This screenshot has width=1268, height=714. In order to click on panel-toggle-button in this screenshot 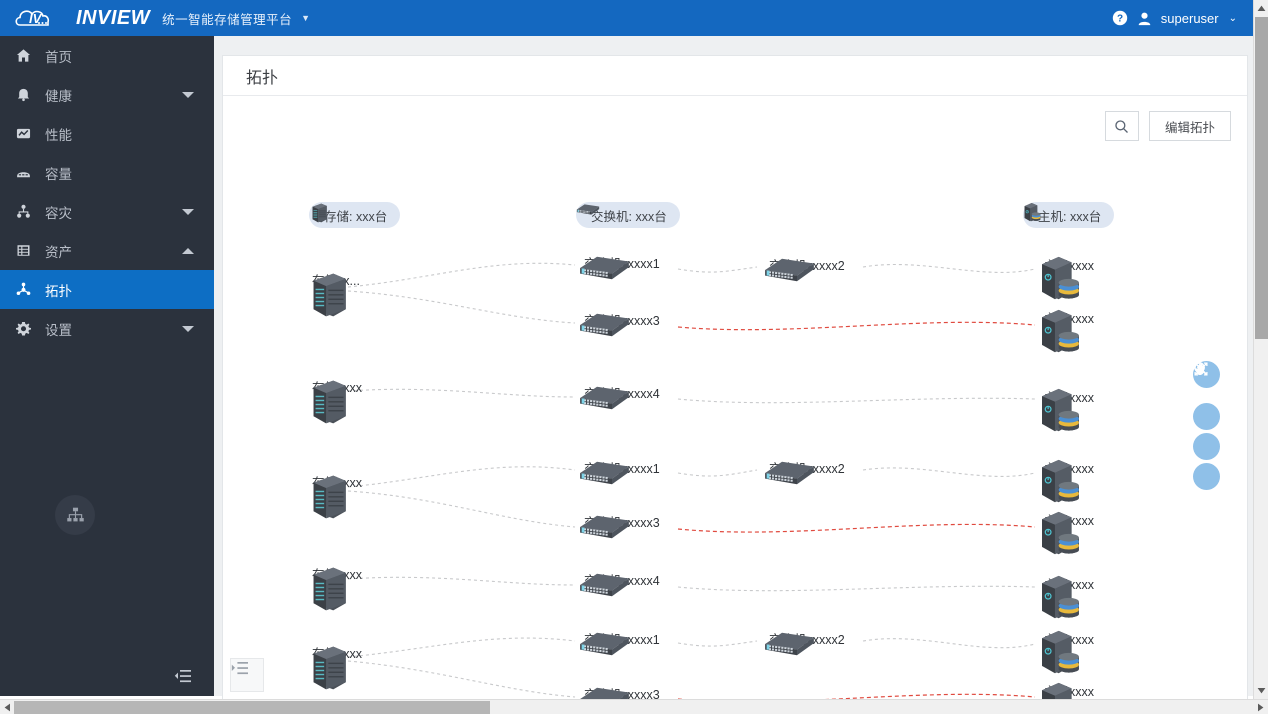, I will do `click(247, 675)`.